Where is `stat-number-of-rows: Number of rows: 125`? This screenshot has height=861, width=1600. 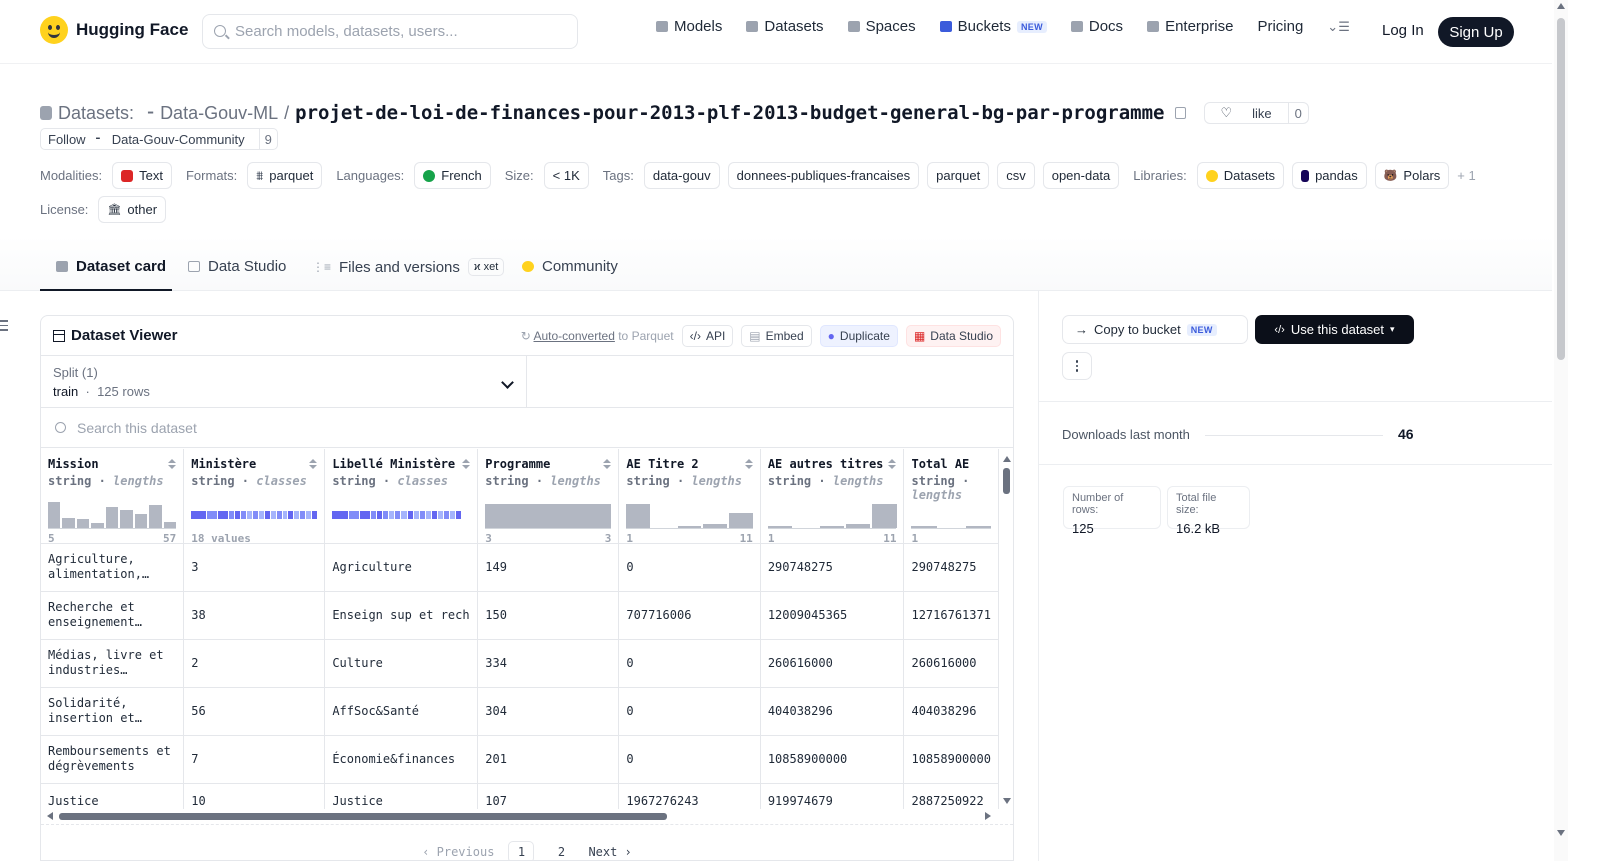 stat-number-of-rows: Number of rows: 125 is located at coordinates (1112, 511).